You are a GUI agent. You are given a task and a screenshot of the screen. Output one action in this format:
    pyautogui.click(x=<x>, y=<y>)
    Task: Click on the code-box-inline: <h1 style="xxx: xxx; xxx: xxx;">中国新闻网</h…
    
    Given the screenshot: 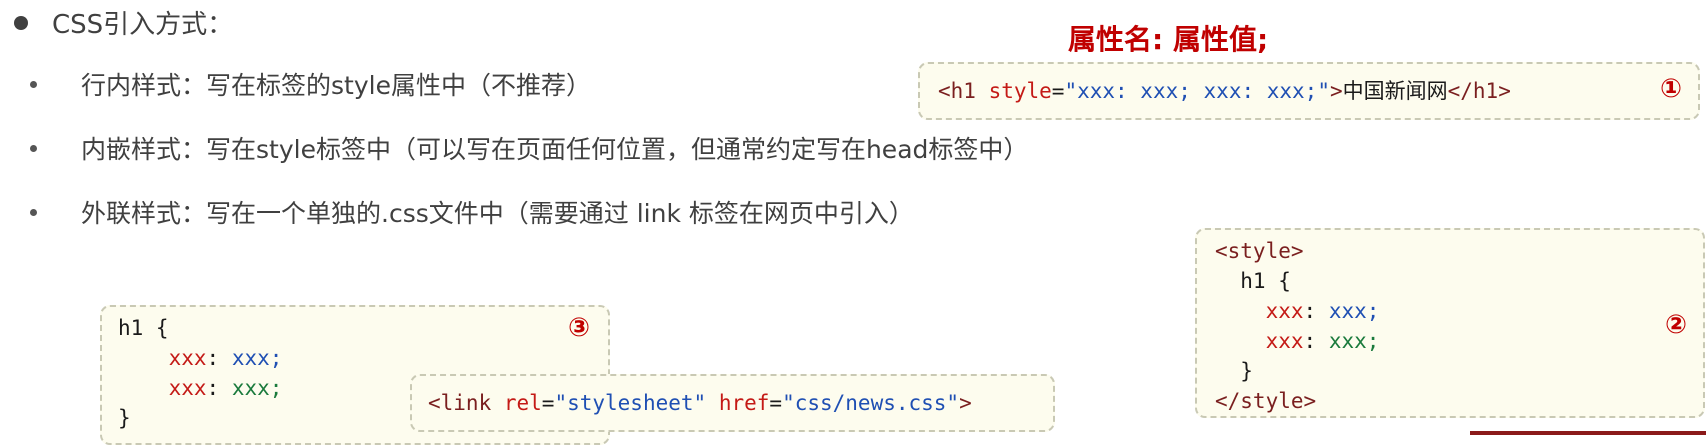 What is the action you would take?
    pyautogui.click(x=1309, y=91)
    